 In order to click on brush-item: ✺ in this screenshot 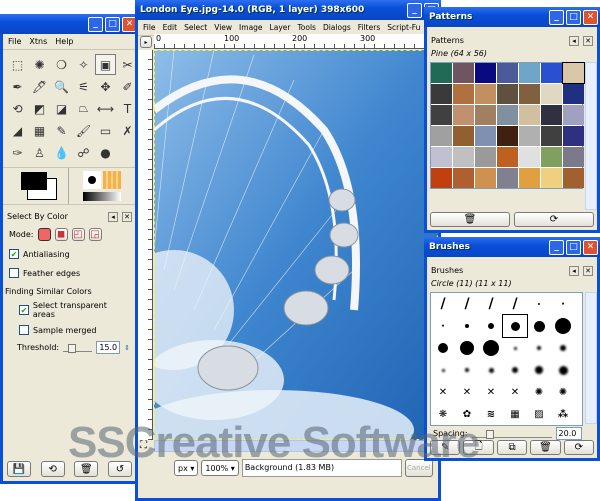, I will do `click(539, 392)`.